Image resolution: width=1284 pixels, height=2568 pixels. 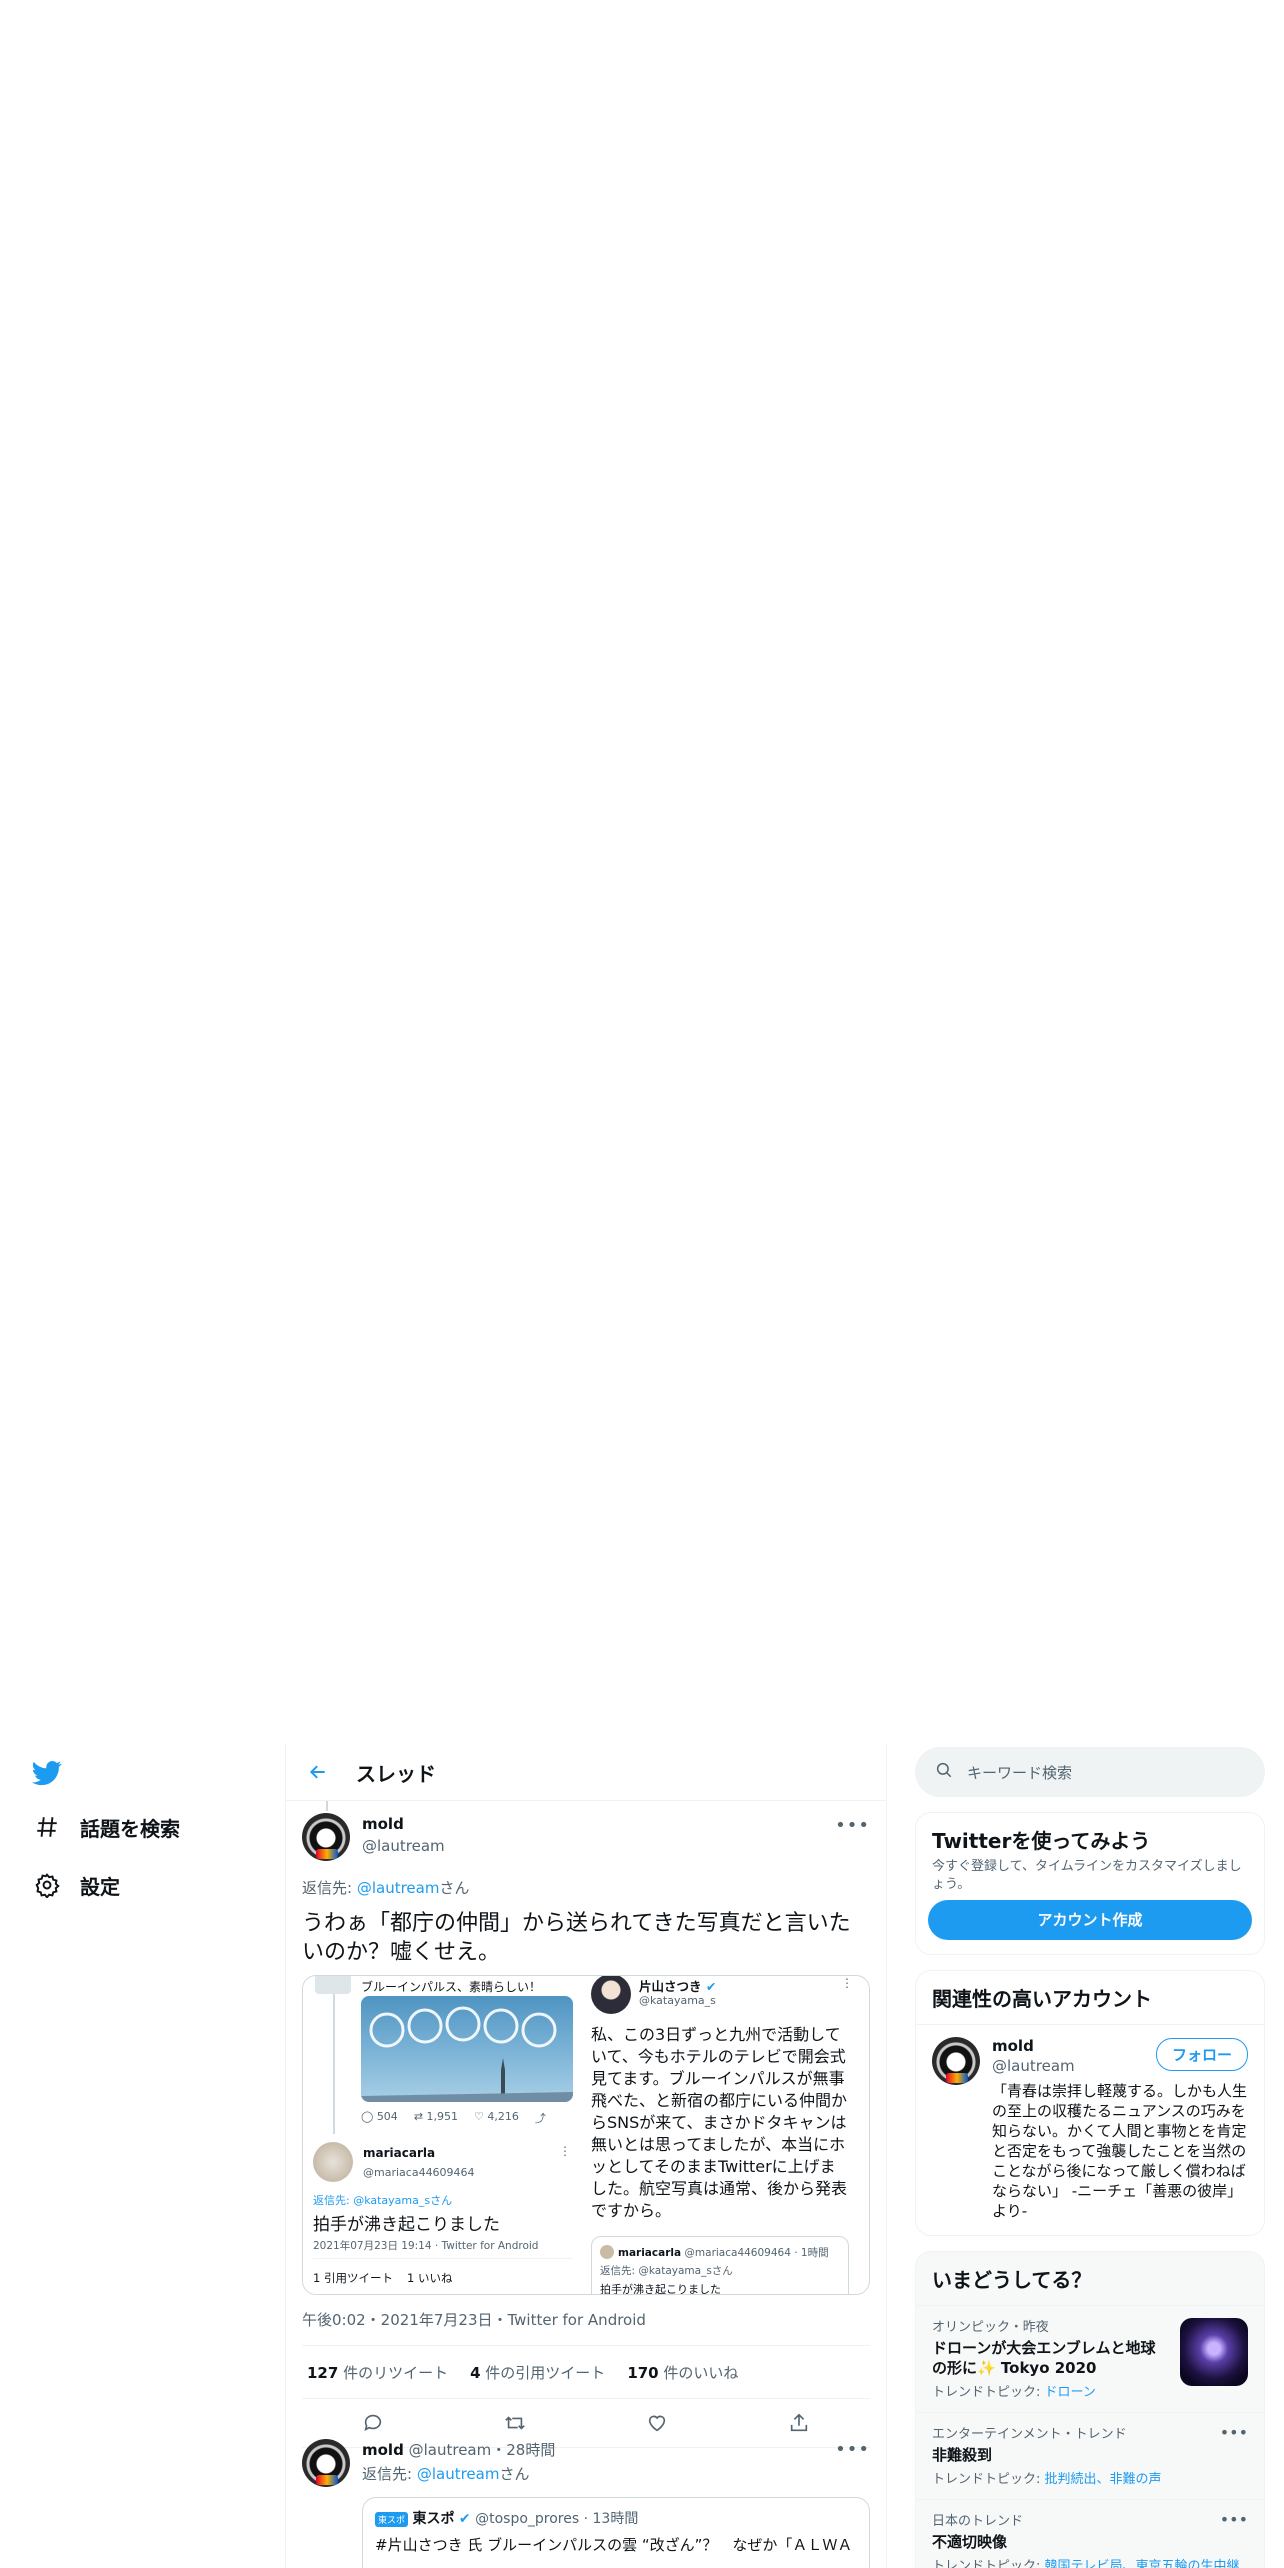 I want to click on reply-prefix: 返信先:, so click(x=329, y=1888).